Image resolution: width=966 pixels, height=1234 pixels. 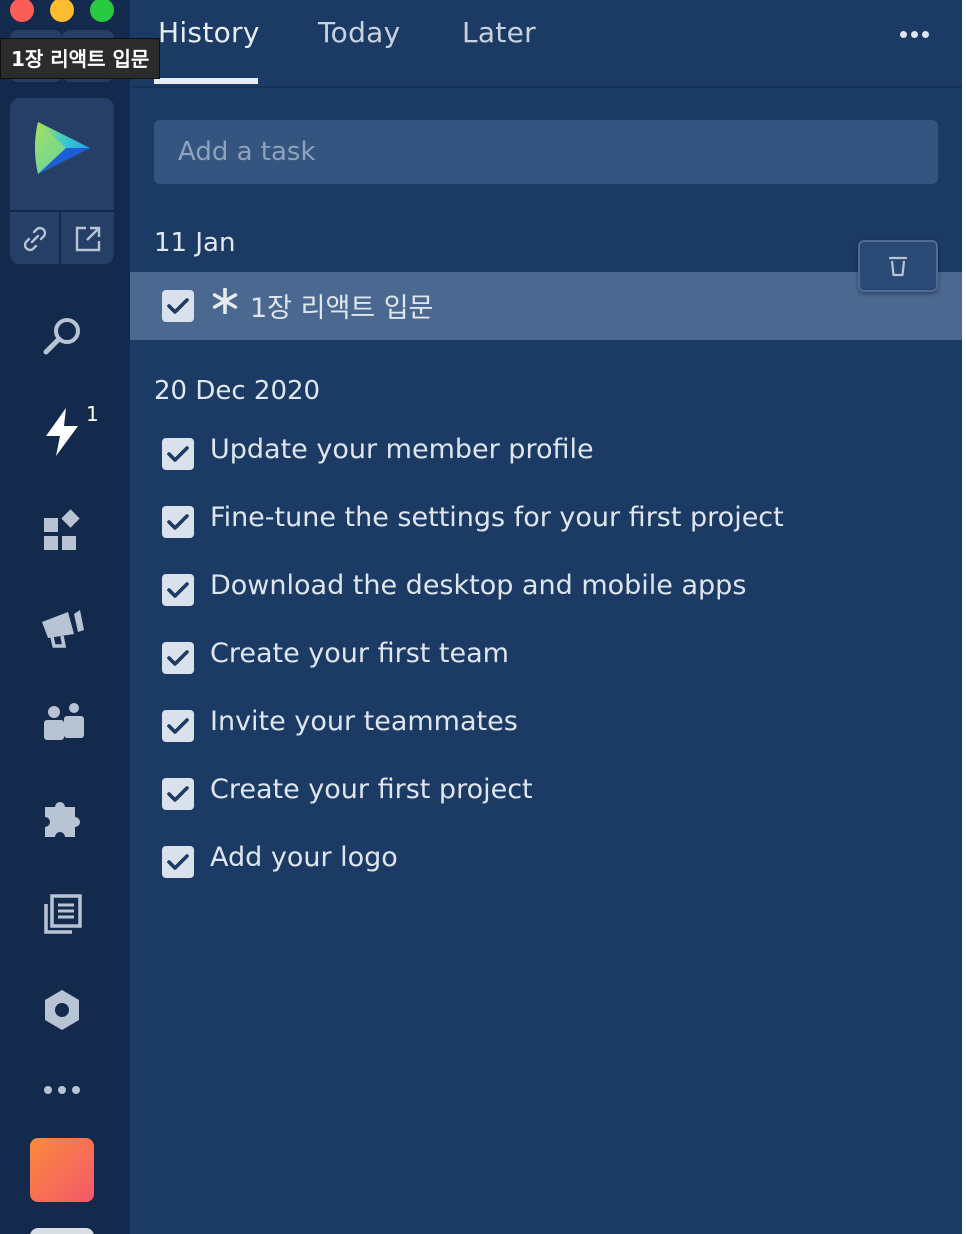 I want to click on link-icon, so click(x=34, y=239).